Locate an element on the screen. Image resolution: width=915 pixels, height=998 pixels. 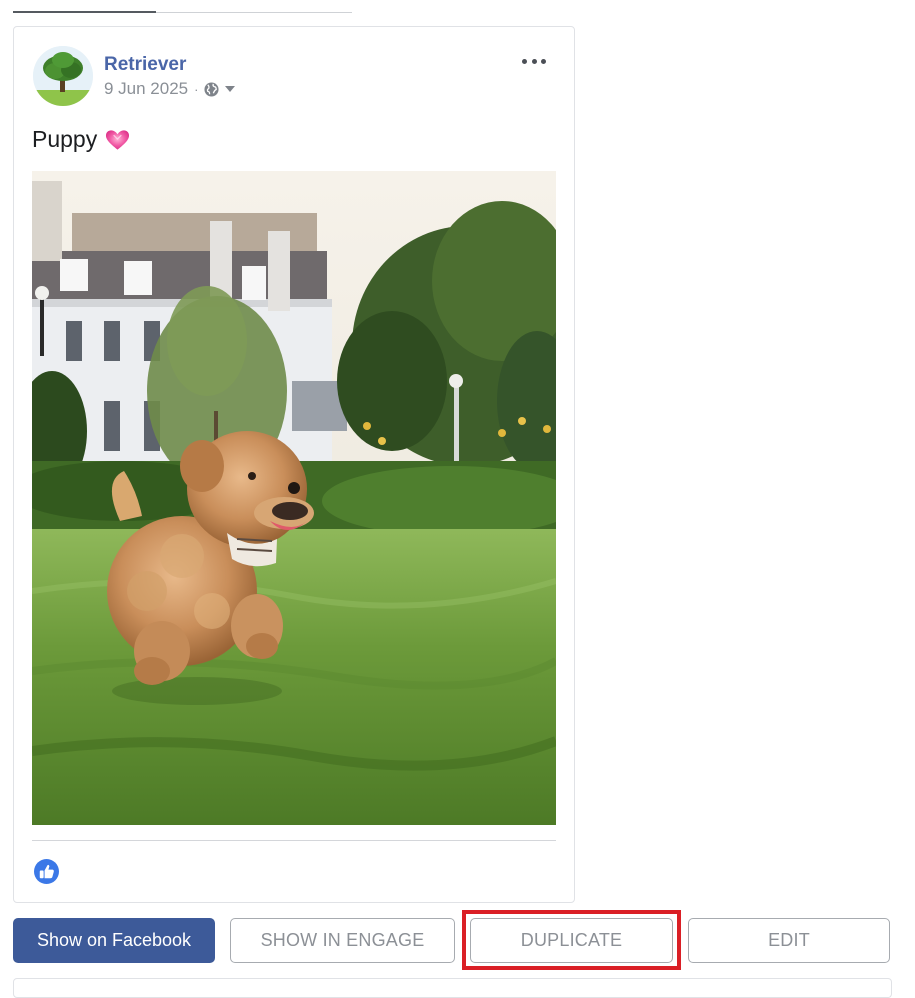
post-meta: 9 Jun 2025 · is located at coordinates (170, 89).